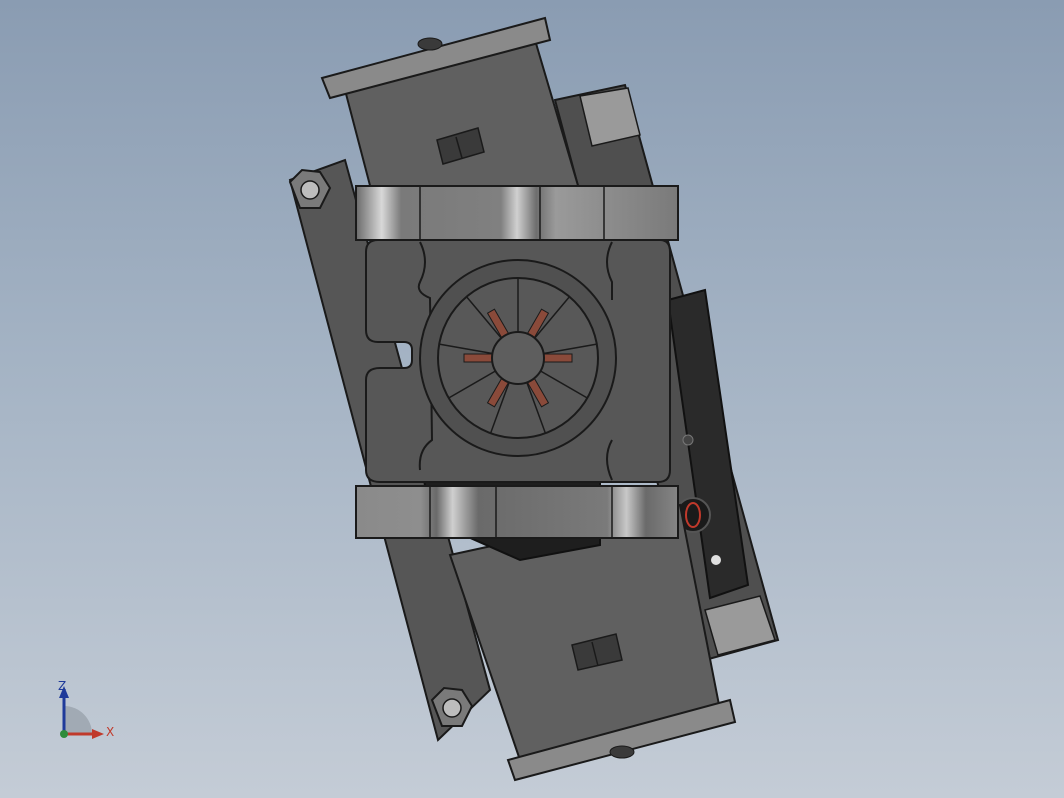 The width and height of the screenshot is (1064, 798). I want to click on upper-clamp-band, so click(517, 213).